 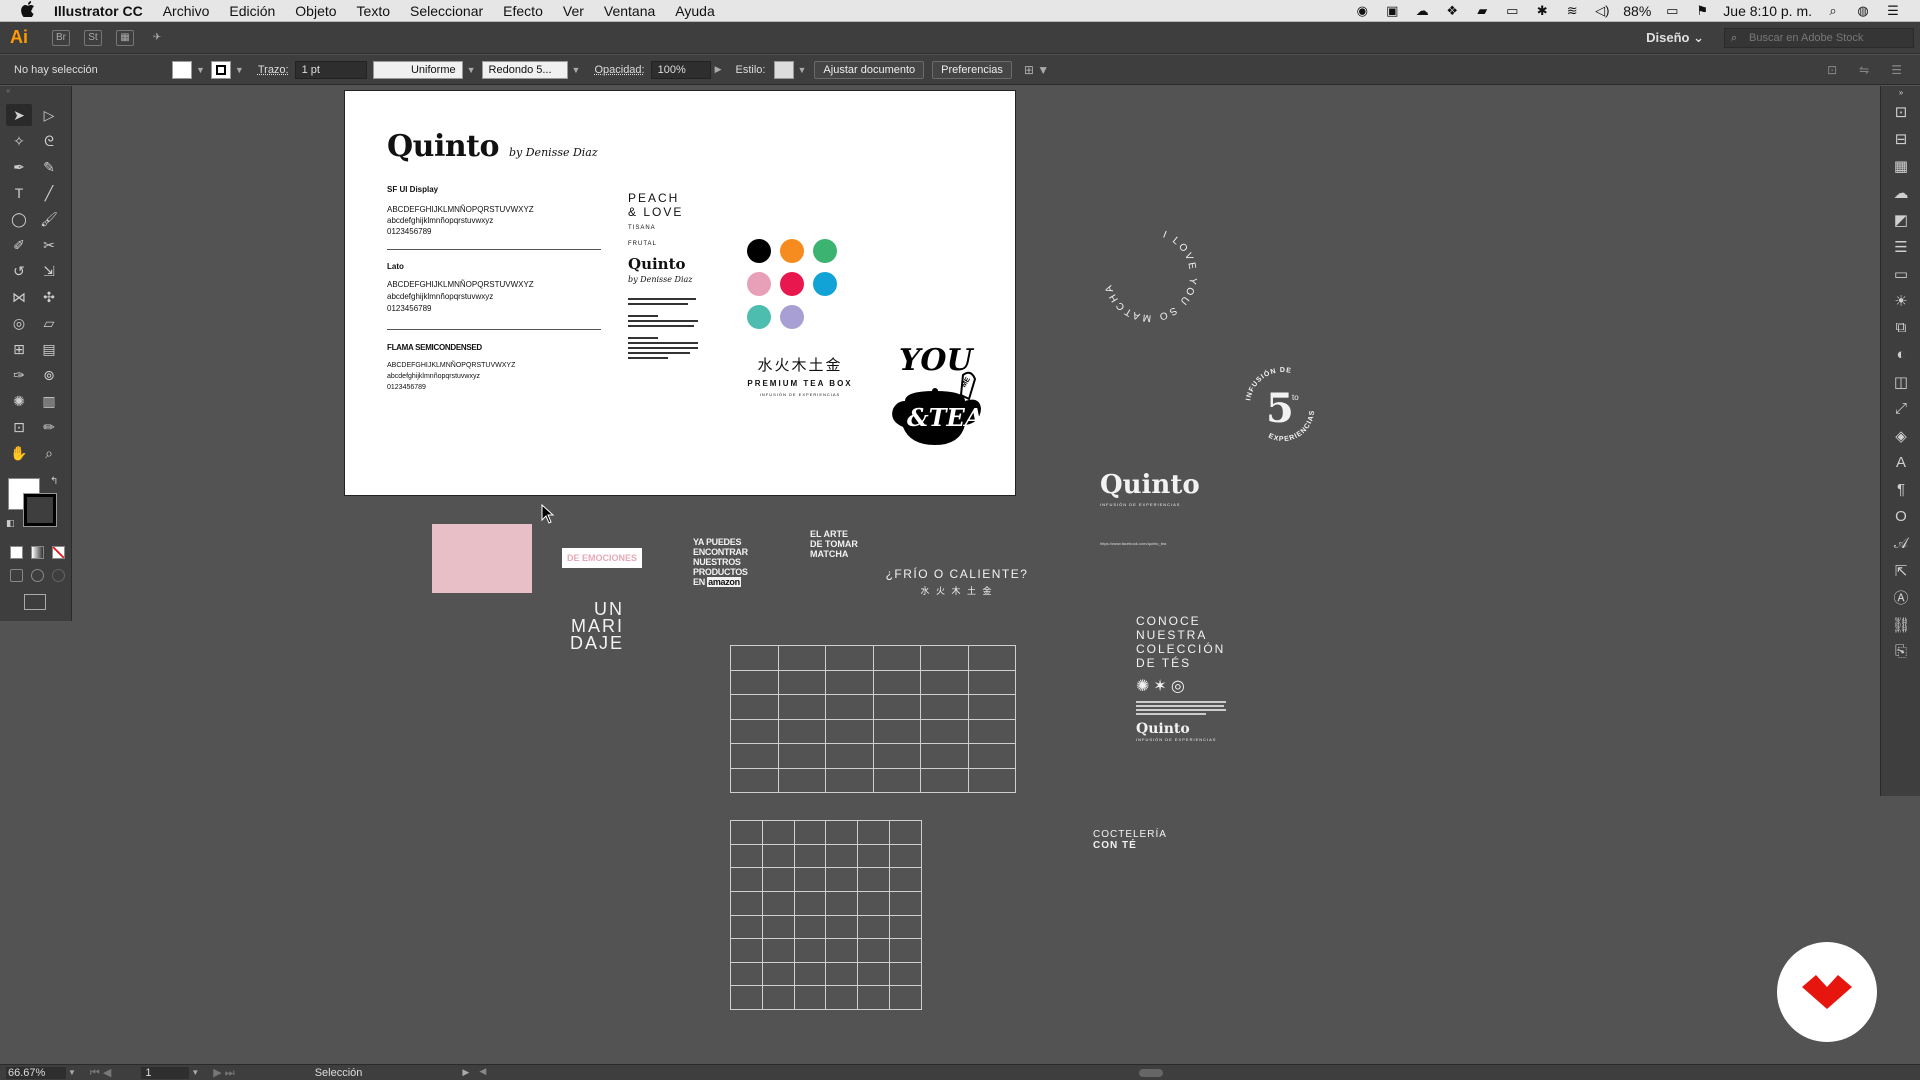 I want to click on horizontal-scrollbar: ◀, so click(x=1189, y=1072).